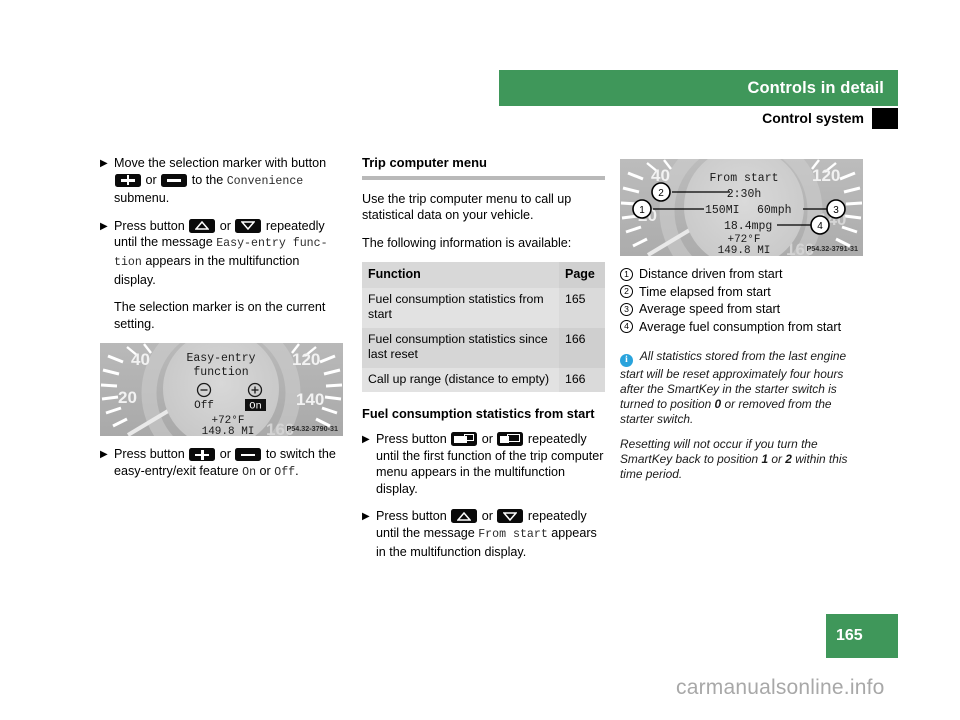  Describe the element at coordinates (424, 162) in the screenshot. I see `trip-computer-heading: Trip computer menu` at that location.